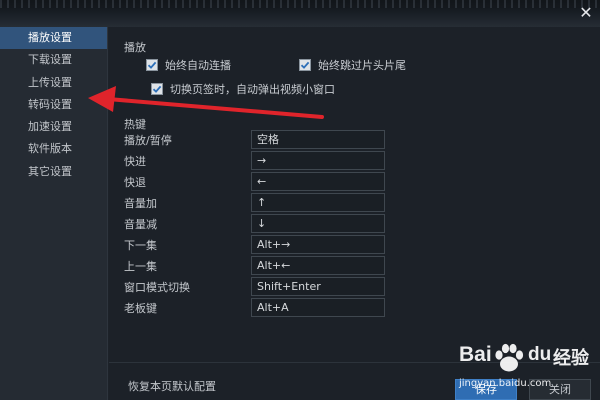 The width and height of the screenshot is (600, 400). I want to click on hotkey-field: ←, so click(318, 181).